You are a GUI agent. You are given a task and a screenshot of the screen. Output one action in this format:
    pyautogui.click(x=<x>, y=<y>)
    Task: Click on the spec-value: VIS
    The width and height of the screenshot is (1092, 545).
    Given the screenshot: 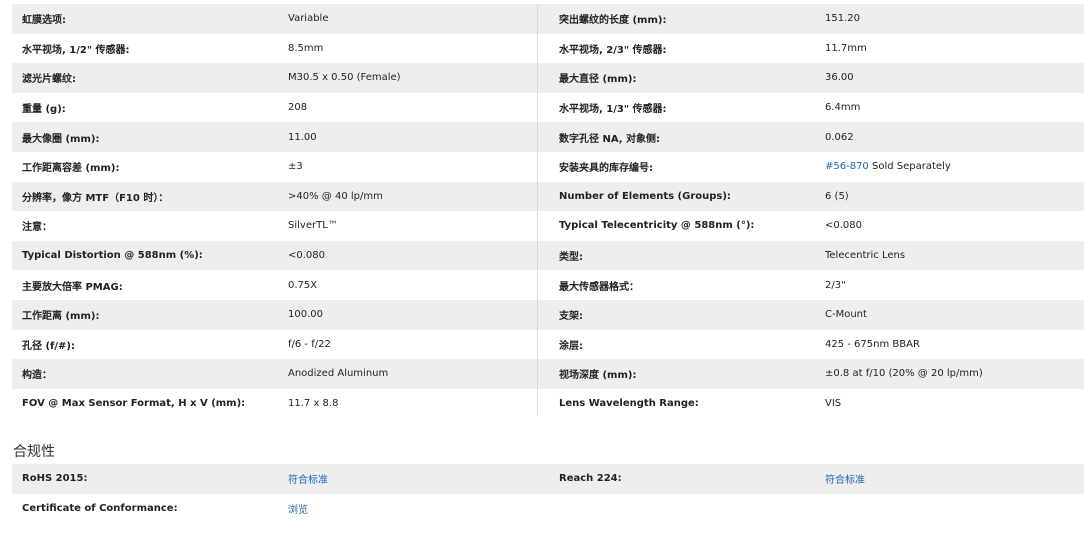 What is the action you would take?
    pyautogui.click(x=833, y=404)
    